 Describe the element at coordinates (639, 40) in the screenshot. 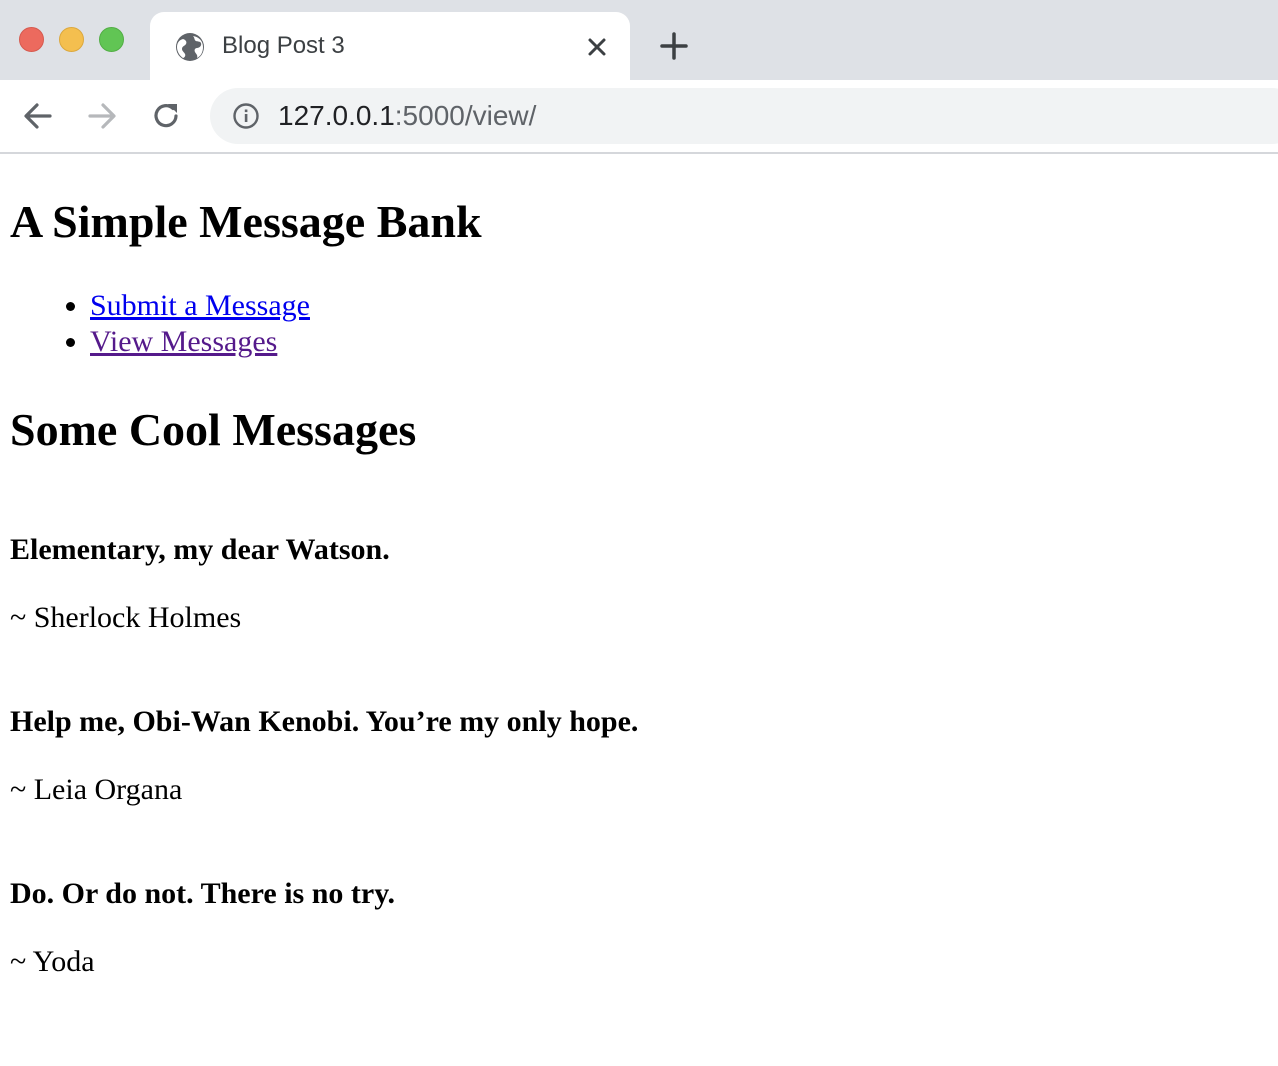

I see `tab-strip: Blog Post 3` at that location.